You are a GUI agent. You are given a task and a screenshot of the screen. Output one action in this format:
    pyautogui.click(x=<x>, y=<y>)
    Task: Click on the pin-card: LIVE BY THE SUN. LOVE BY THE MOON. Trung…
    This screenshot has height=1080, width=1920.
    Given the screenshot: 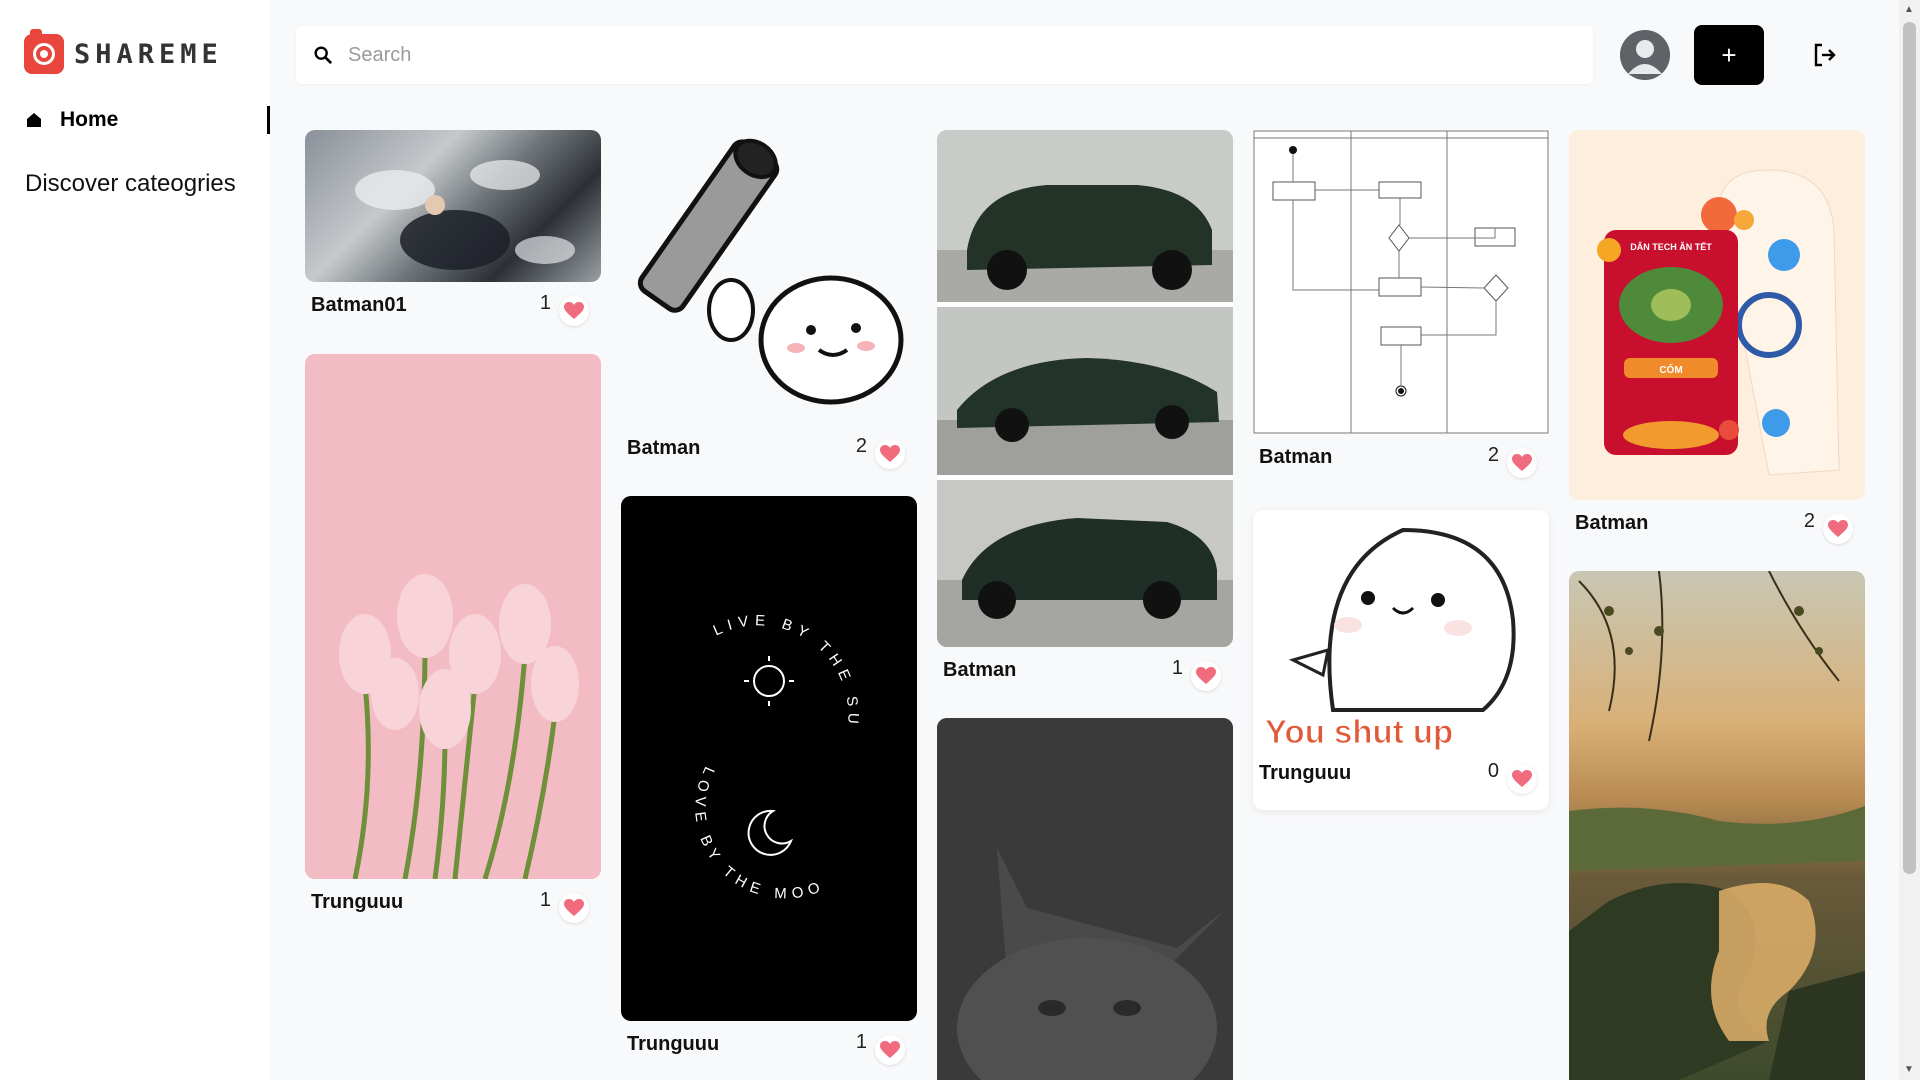 What is the action you would take?
    pyautogui.click(x=769, y=780)
    